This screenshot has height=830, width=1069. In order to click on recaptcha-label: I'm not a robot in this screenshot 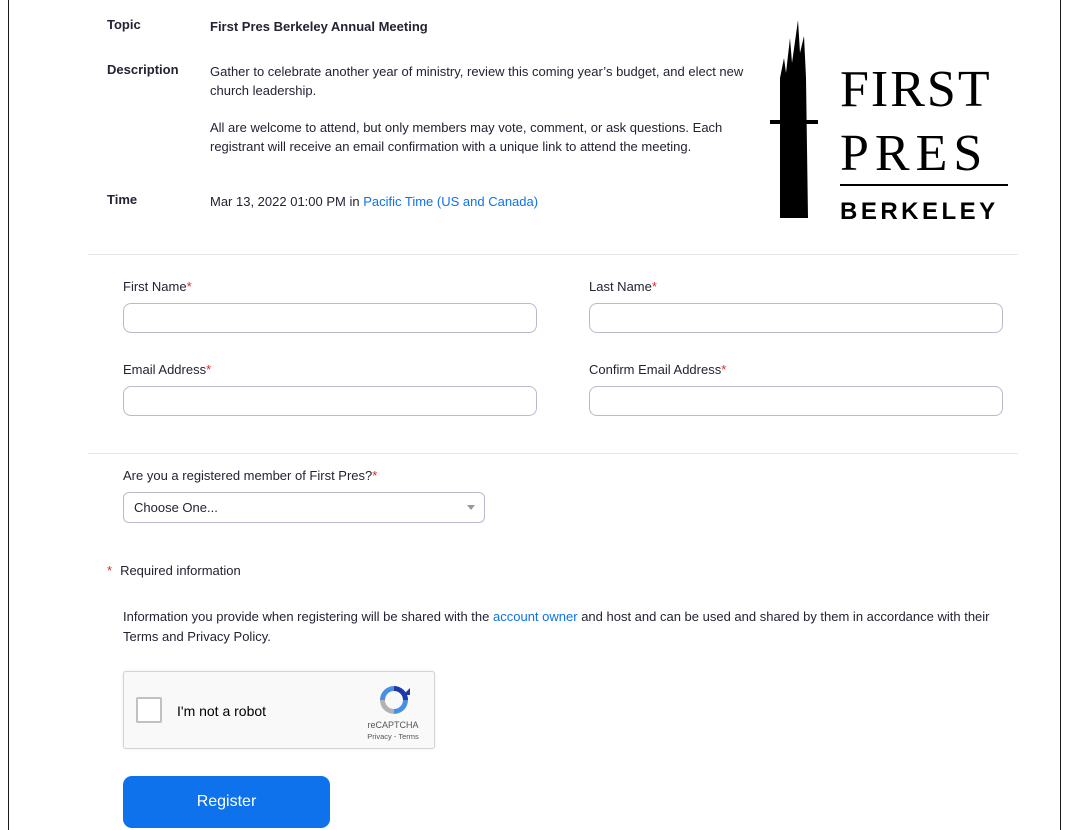, I will do `click(222, 711)`.